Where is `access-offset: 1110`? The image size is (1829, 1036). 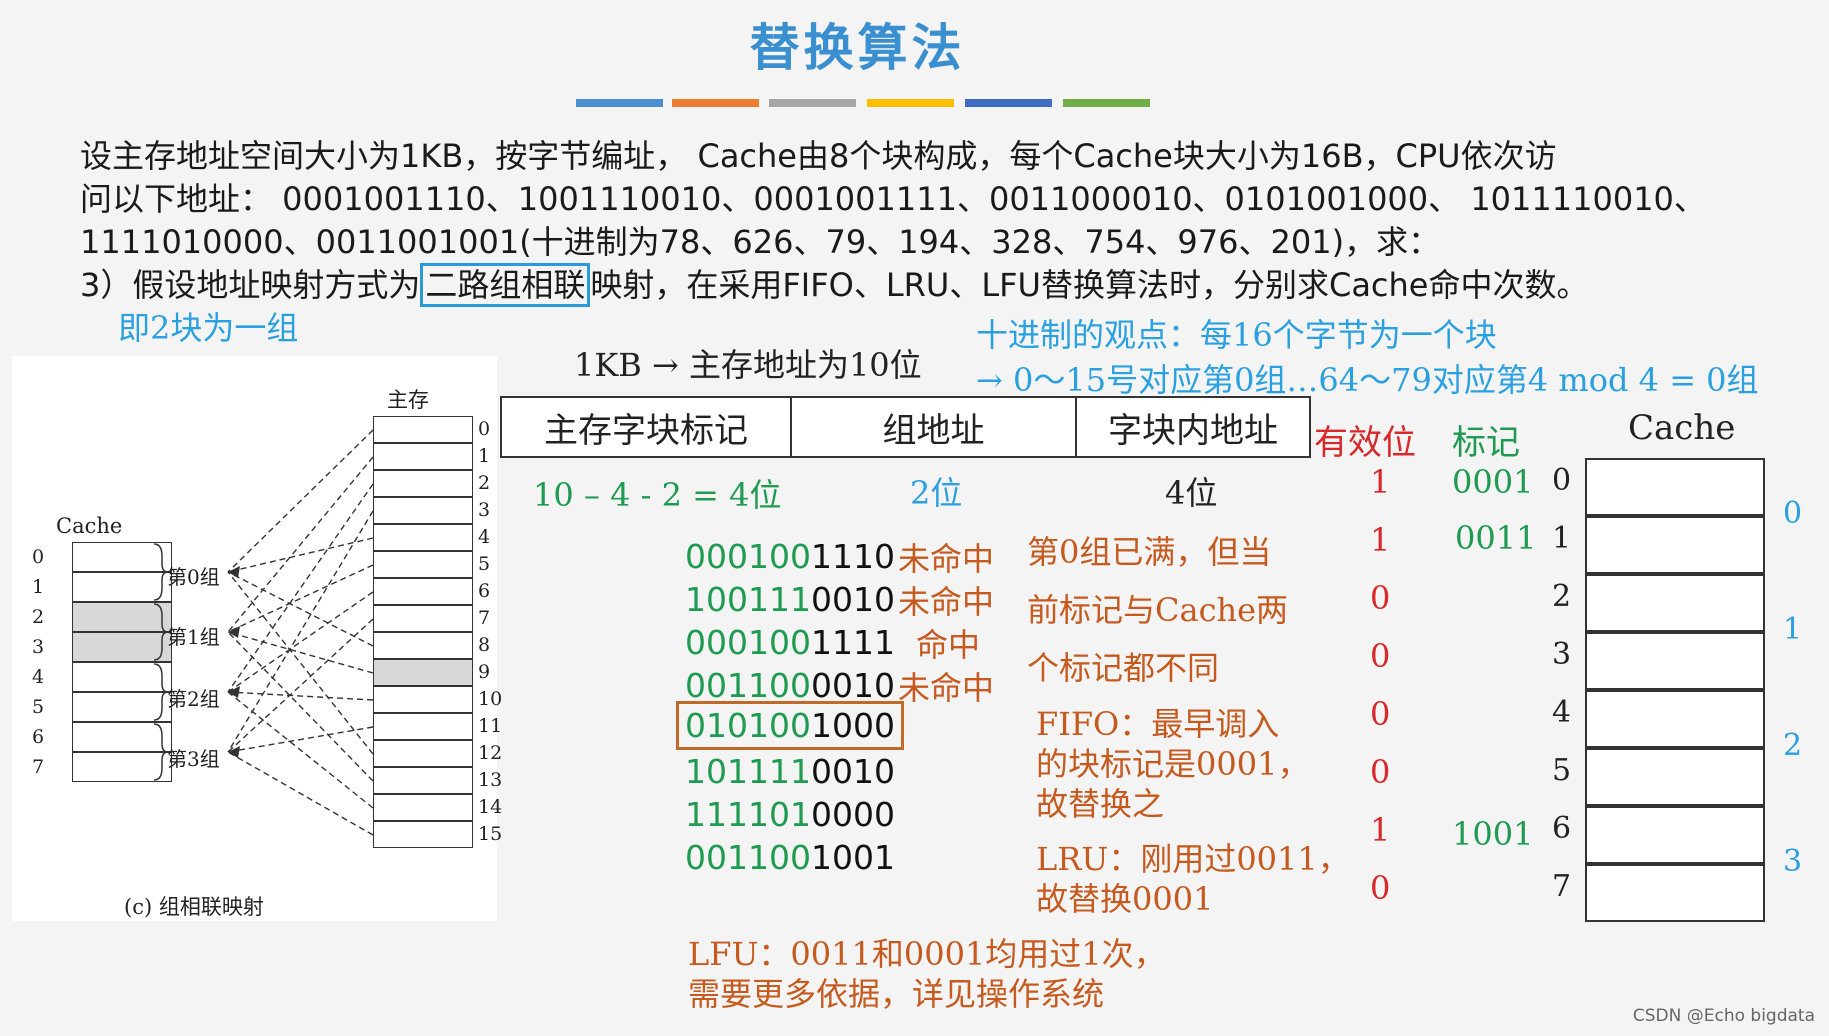
access-offset: 1110 is located at coordinates (852, 556).